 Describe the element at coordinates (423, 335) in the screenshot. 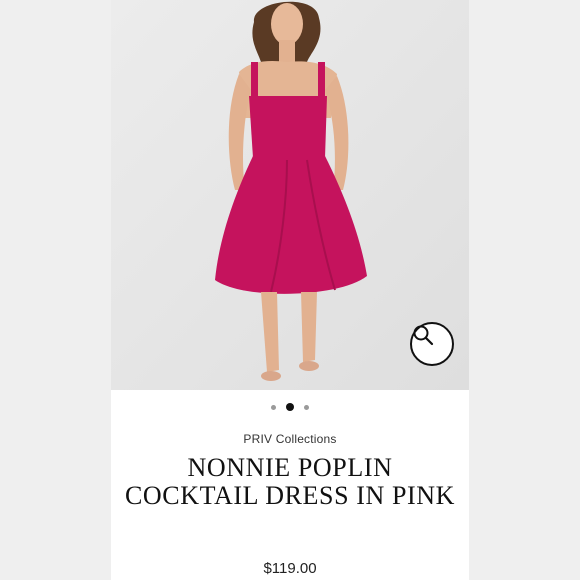

I see `search-icon` at that location.